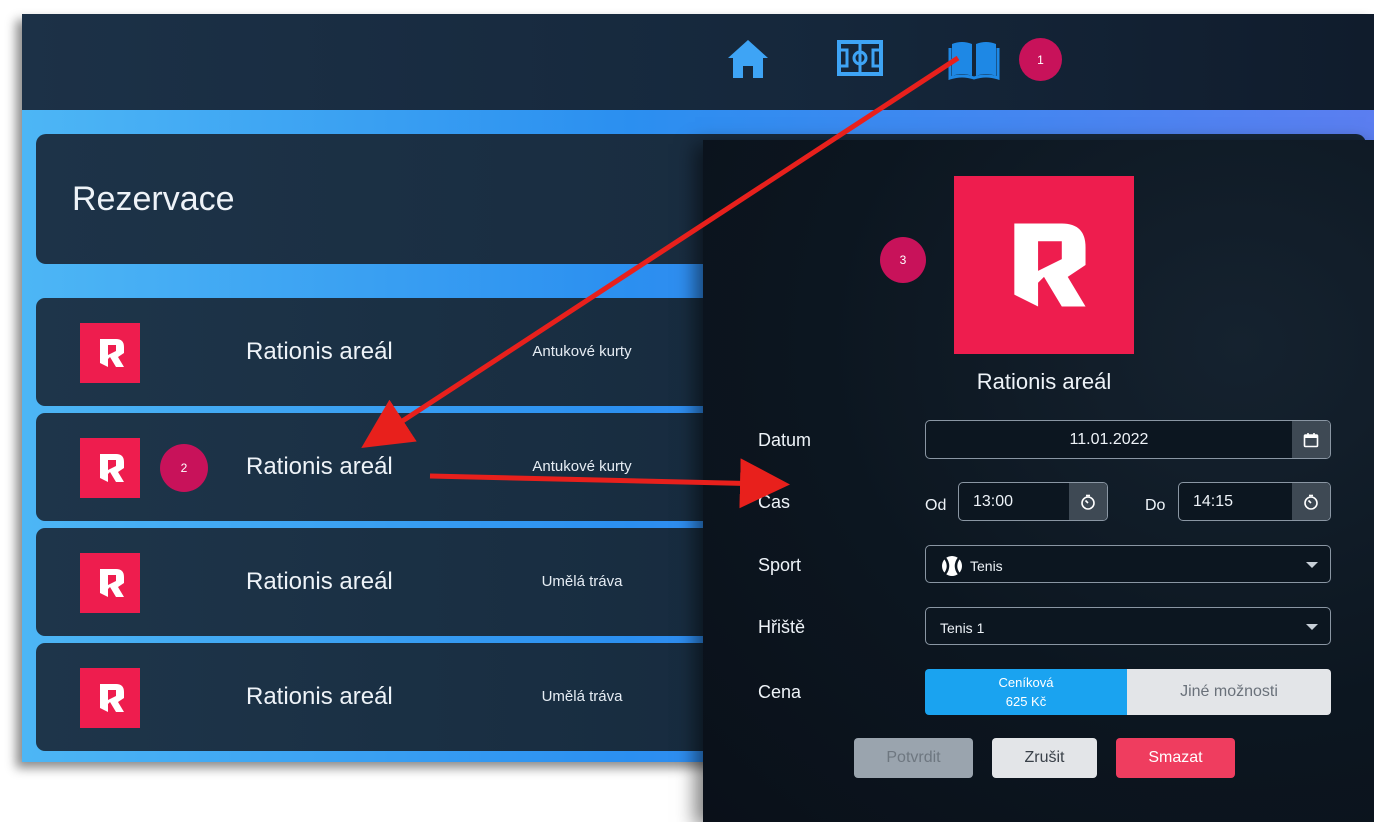 The width and height of the screenshot is (1374, 822). What do you see at coordinates (780, 692) in the screenshot?
I see `price-label: Cena` at bounding box center [780, 692].